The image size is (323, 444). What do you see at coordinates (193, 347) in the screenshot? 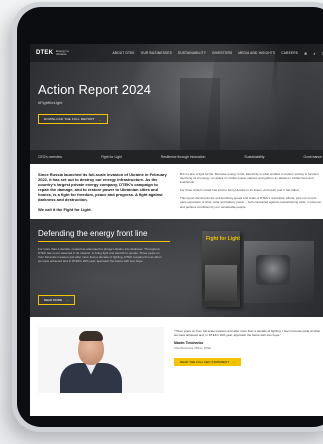
I see `quote-author-role: Chief Executive Officer, DTEK` at bounding box center [193, 347].